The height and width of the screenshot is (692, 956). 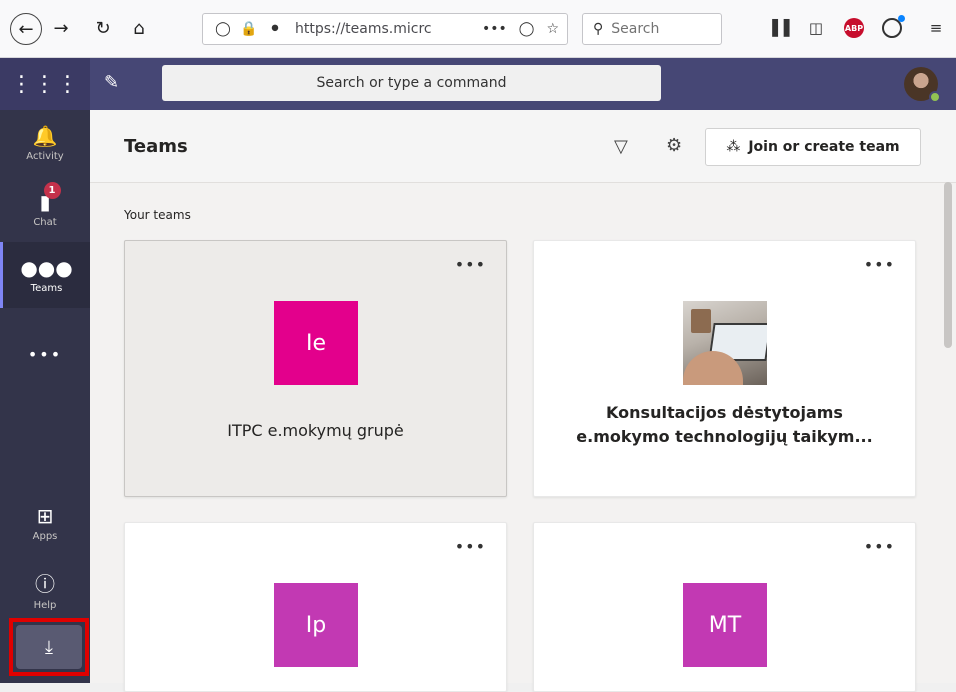 I want to click on bookmark-star-icon: ☆, so click(x=552, y=29).